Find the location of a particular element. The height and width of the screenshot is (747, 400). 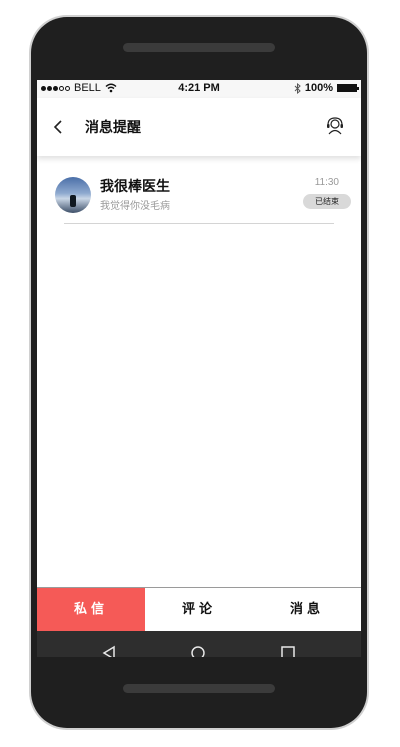

sender-name: 我很棒医生 is located at coordinates (135, 187).